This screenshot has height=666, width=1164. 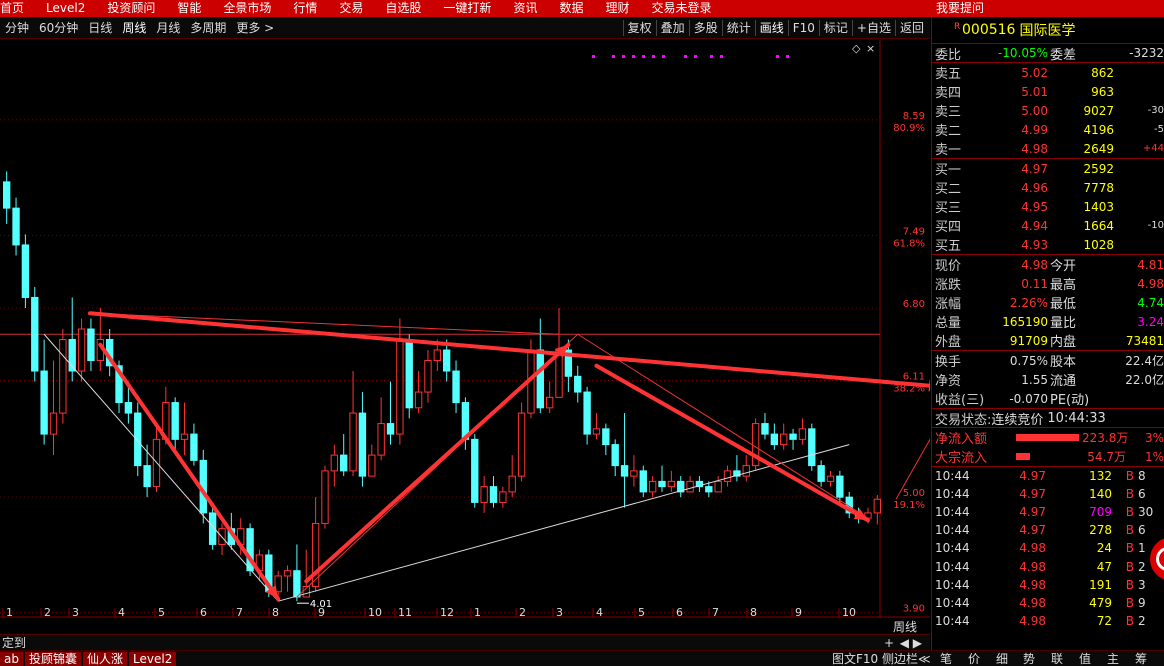 I want to click on right-bottom-tab: 势, so click(x=1029, y=658).